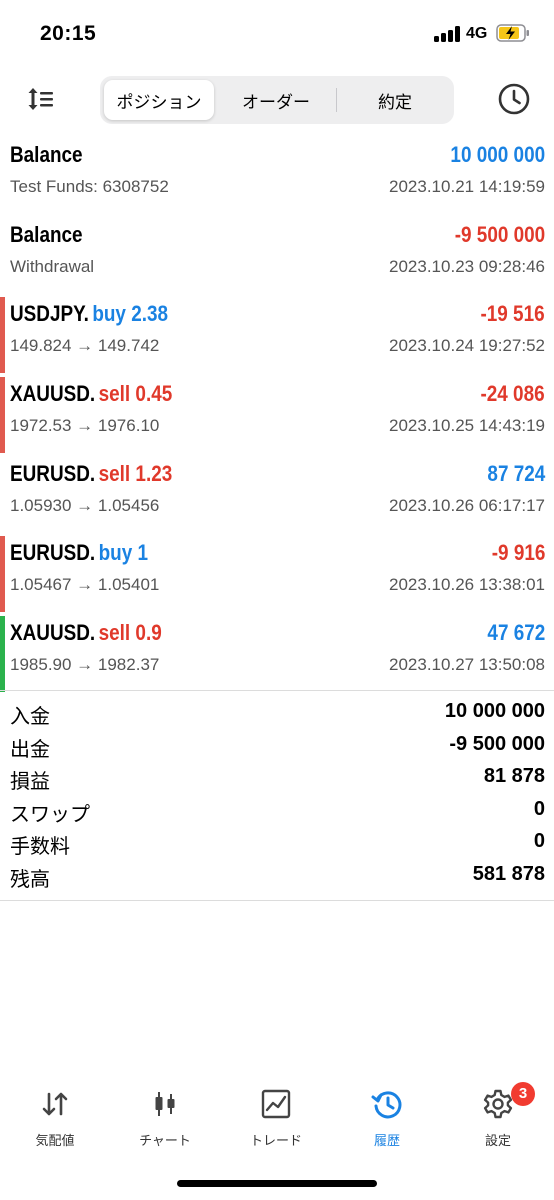 This screenshot has height=1200, width=554. I want to click on tab-positions: ポジション, so click(159, 100).